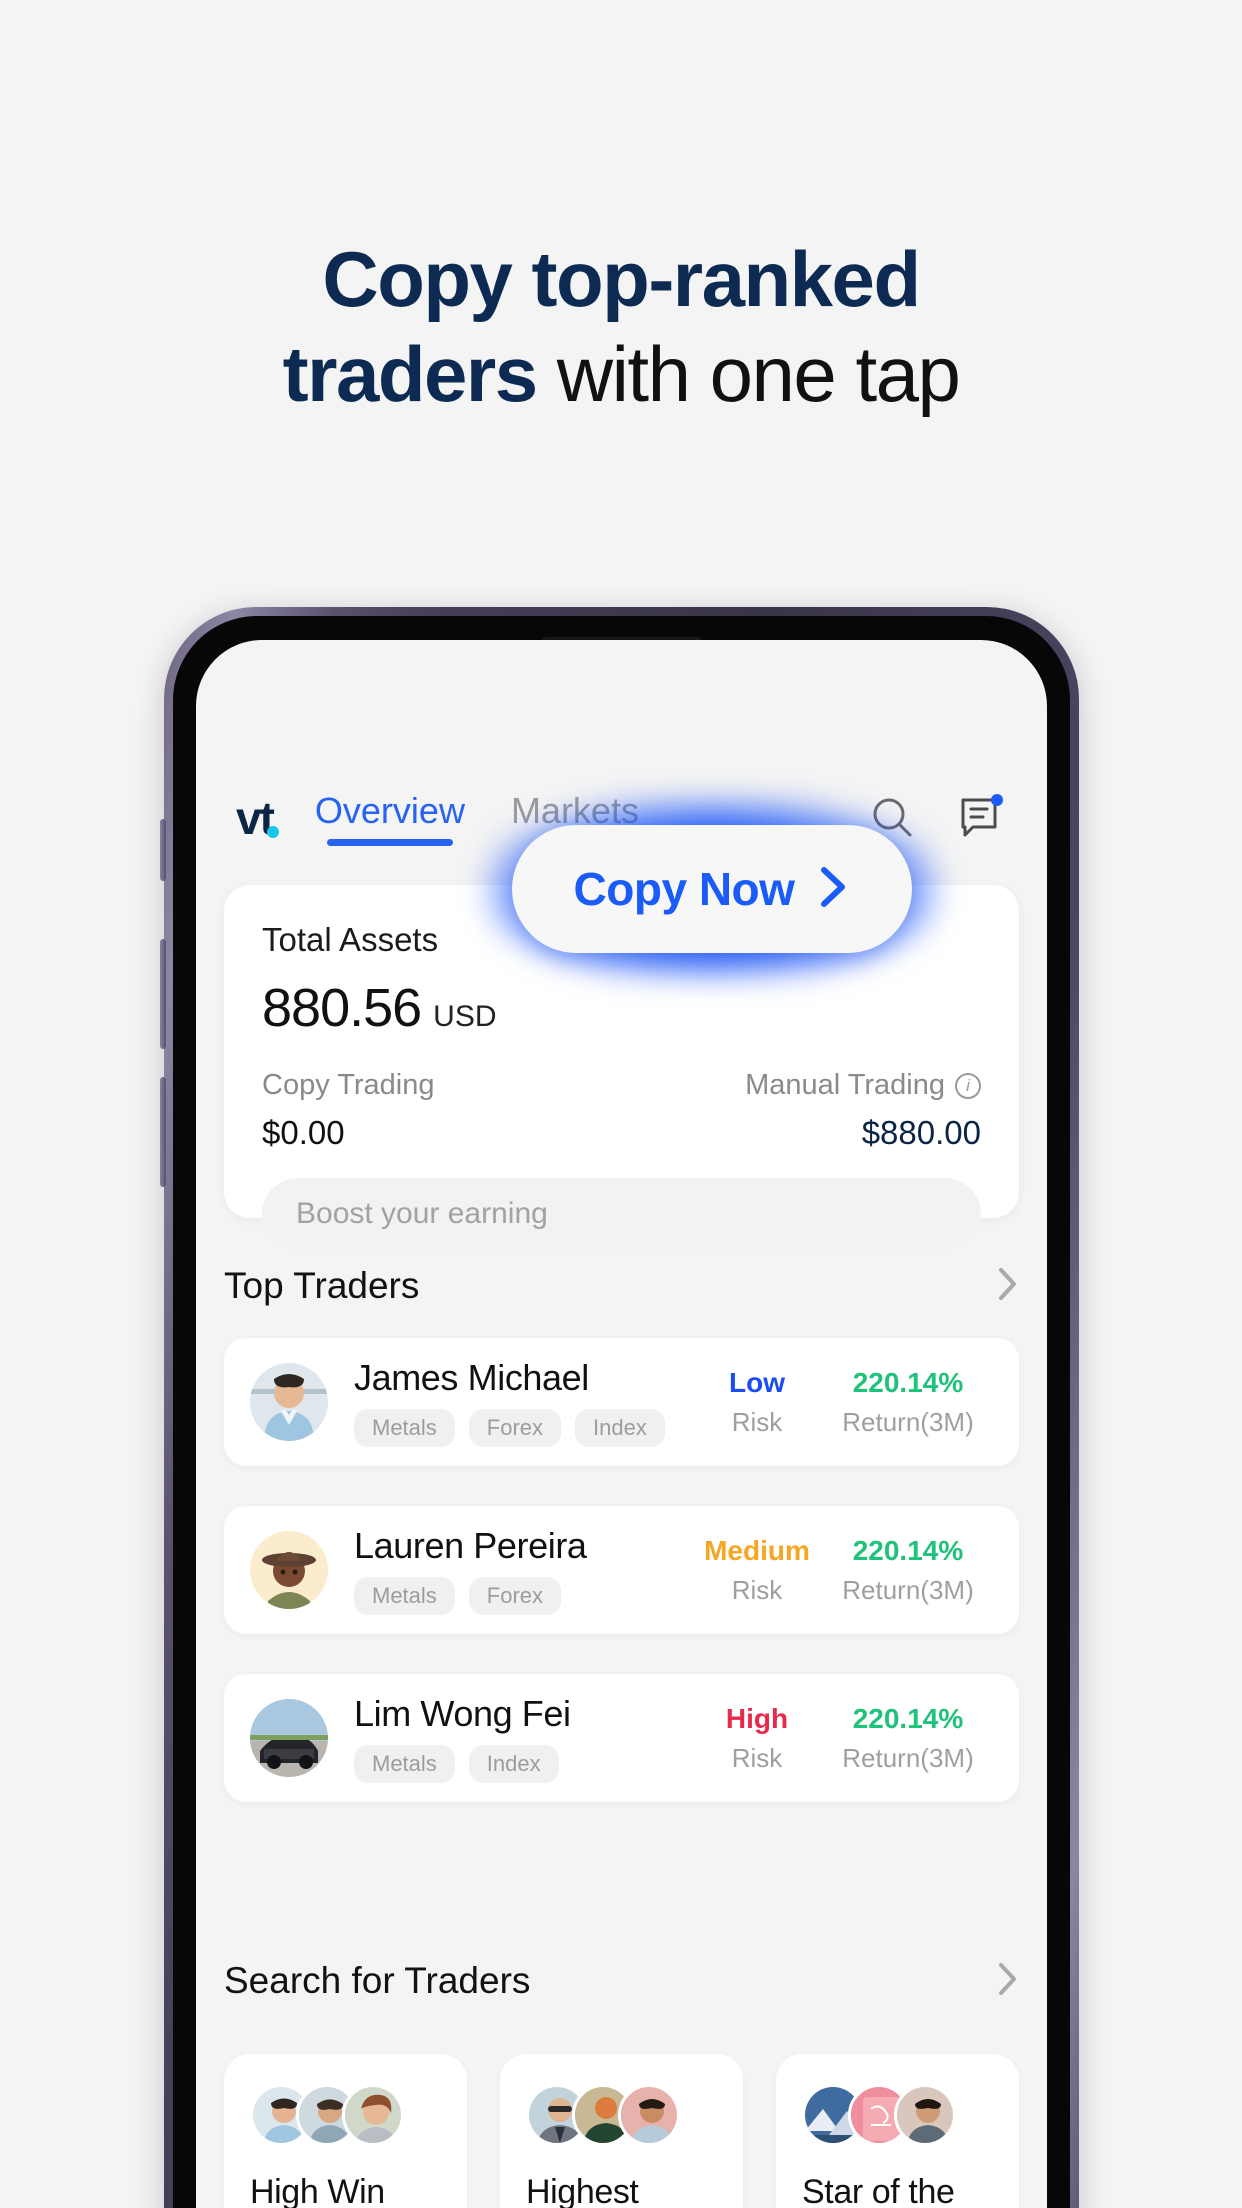 This screenshot has width=1242, height=2208. Describe the element at coordinates (582, 2190) in the screenshot. I see `list-item-label: Highest Annual Return` at that location.